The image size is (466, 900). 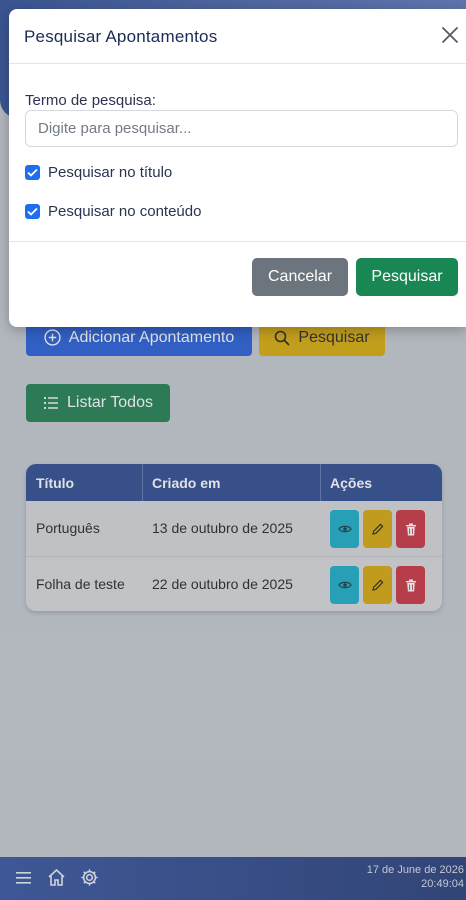 I want to click on close-icon, so click(x=450, y=35).